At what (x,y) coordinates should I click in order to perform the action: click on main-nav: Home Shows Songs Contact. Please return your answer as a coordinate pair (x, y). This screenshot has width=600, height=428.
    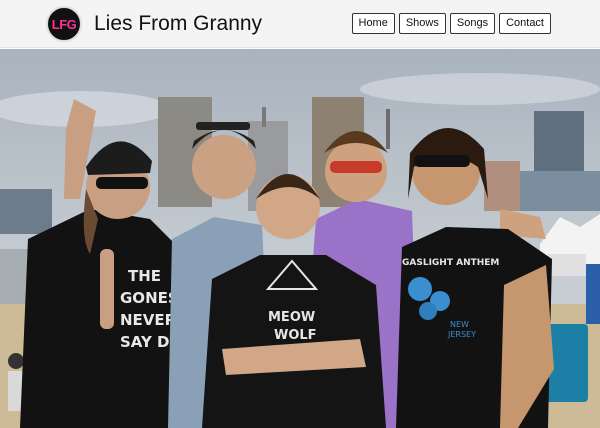
    Looking at the image, I should click on (451, 23).